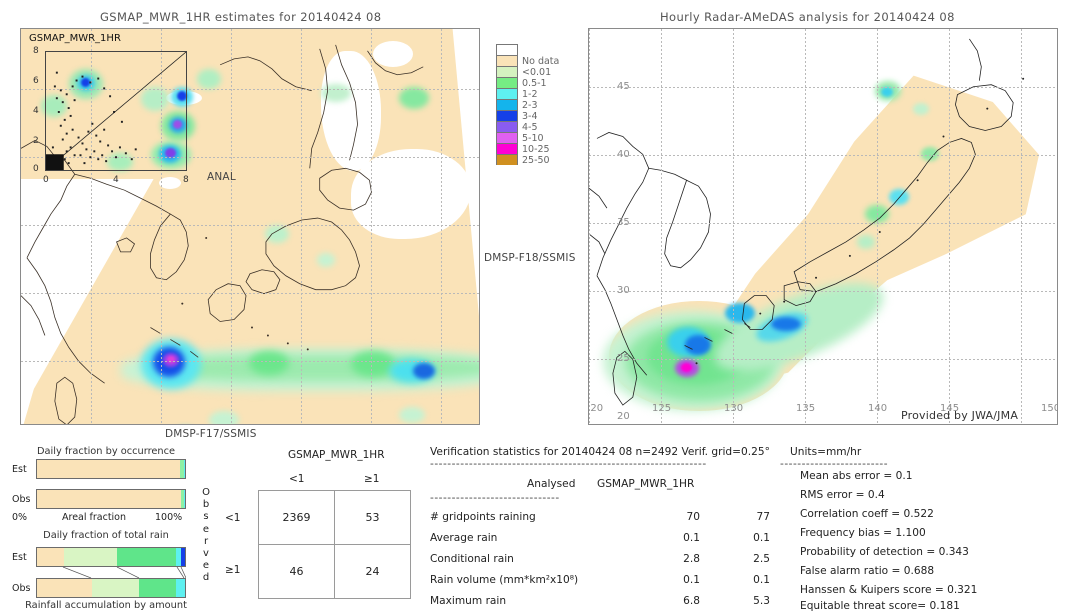 The width and height of the screenshot is (1080, 612). I want to click on inset-xtick-0: 0, so click(46, 180).